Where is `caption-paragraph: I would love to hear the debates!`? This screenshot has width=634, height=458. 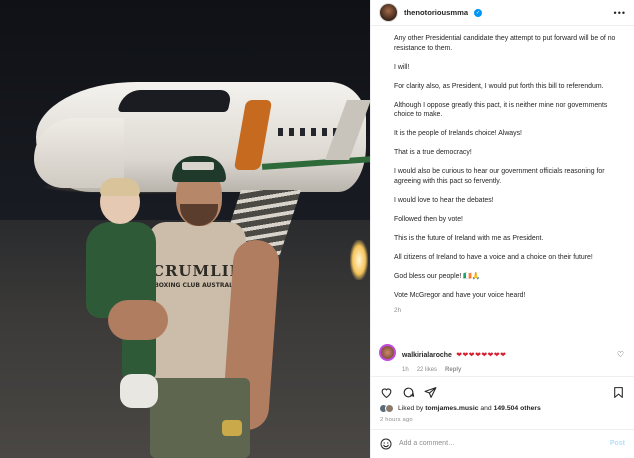
caption-paragraph: I would love to hear the debates! is located at coordinates (444, 200).